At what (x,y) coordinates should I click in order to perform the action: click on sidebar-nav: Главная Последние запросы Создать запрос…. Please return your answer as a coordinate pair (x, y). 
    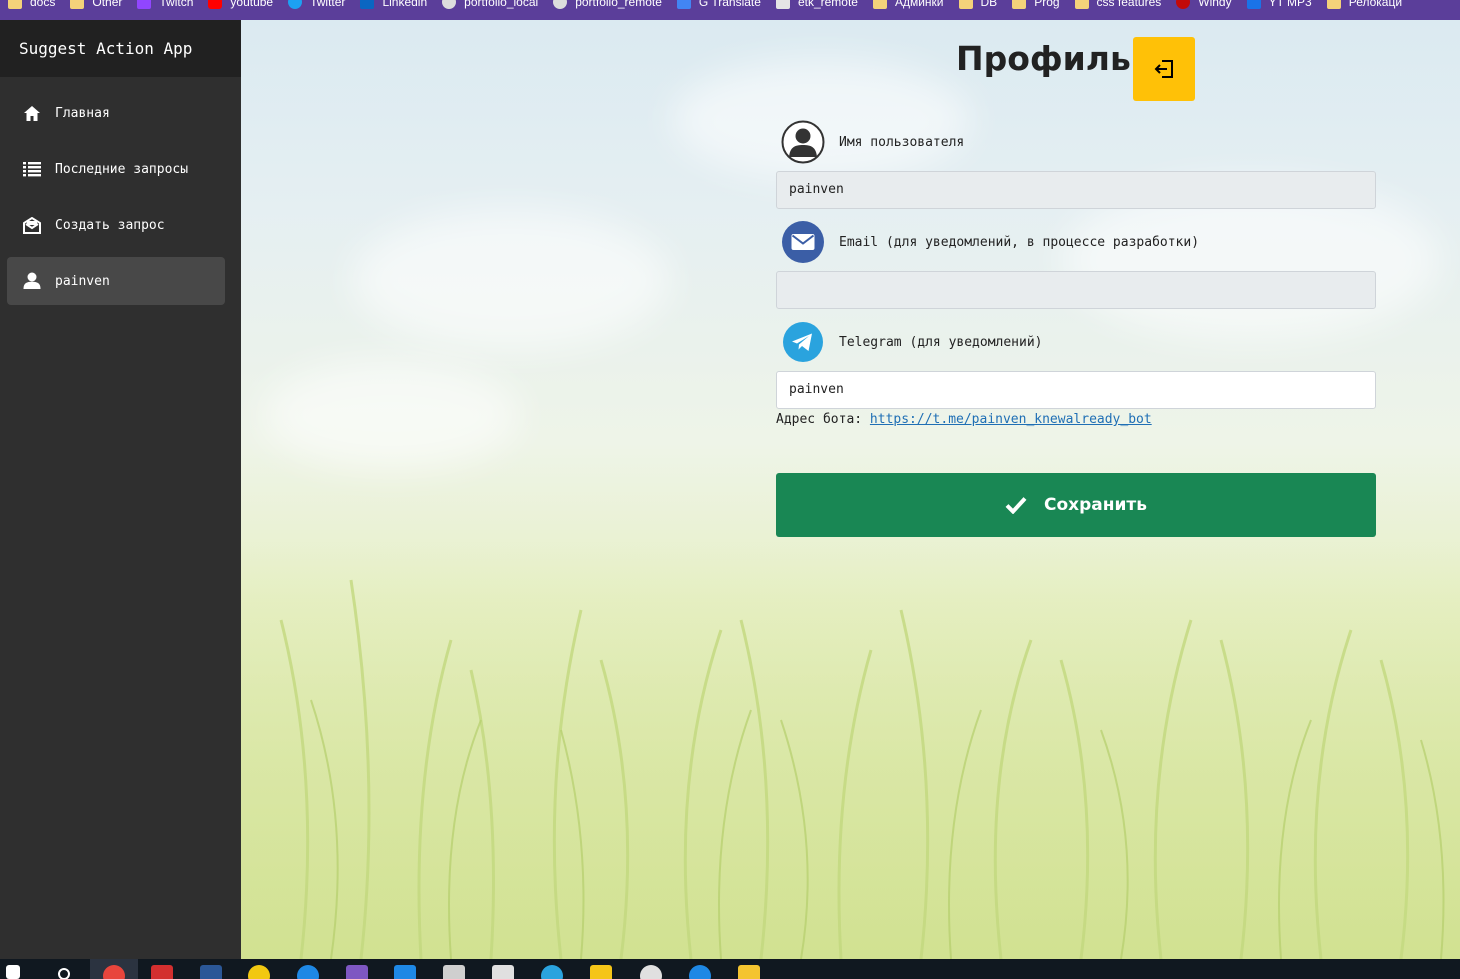
    Looking at the image, I should click on (120, 191).